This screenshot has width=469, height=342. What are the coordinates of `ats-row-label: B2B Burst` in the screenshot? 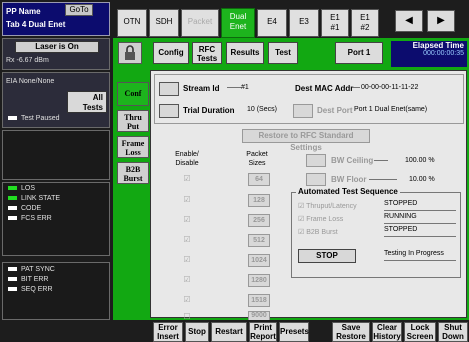 It's located at (322, 232).